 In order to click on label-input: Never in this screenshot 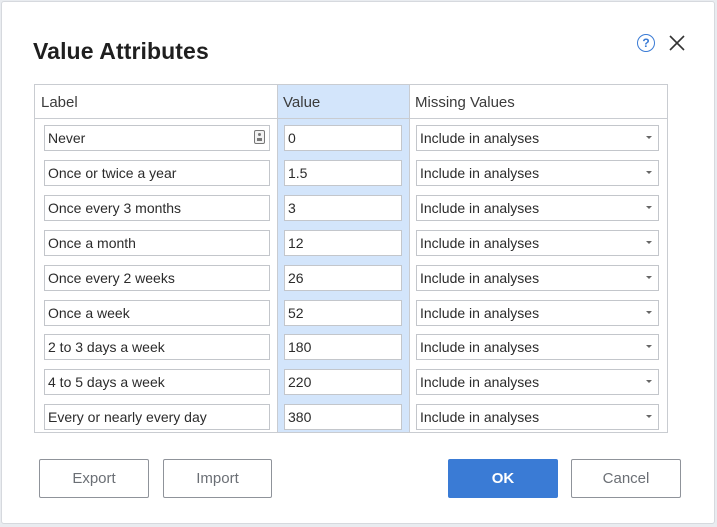, I will do `click(157, 138)`.